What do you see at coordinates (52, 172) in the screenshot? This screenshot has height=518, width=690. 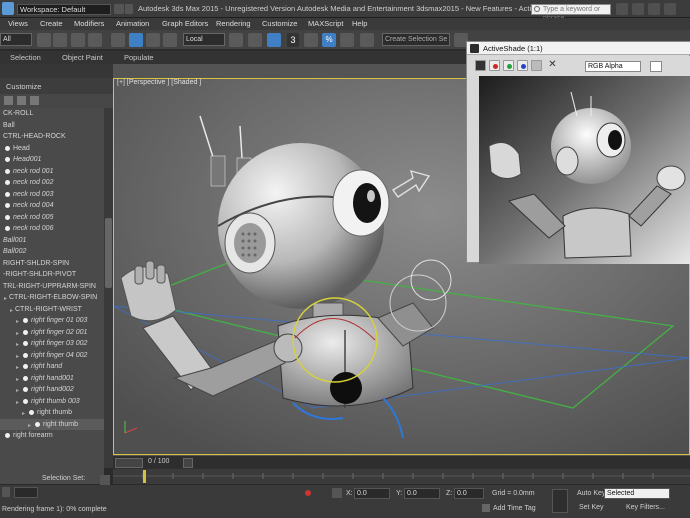 I see `scene-tree-item: neck rod 001` at bounding box center [52, 172].